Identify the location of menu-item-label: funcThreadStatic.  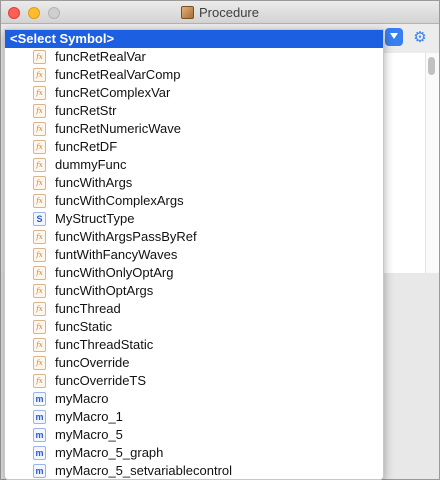
(104, 344).